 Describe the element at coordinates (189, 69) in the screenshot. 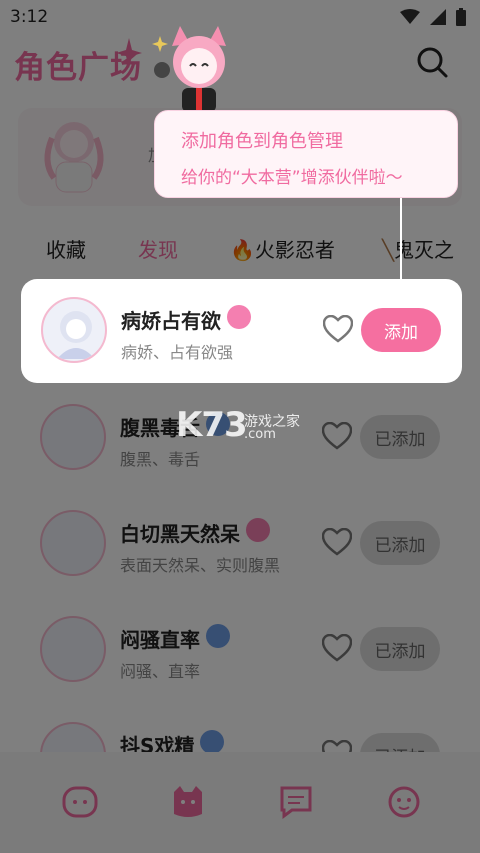

I see `mascot-character-image` at that location.